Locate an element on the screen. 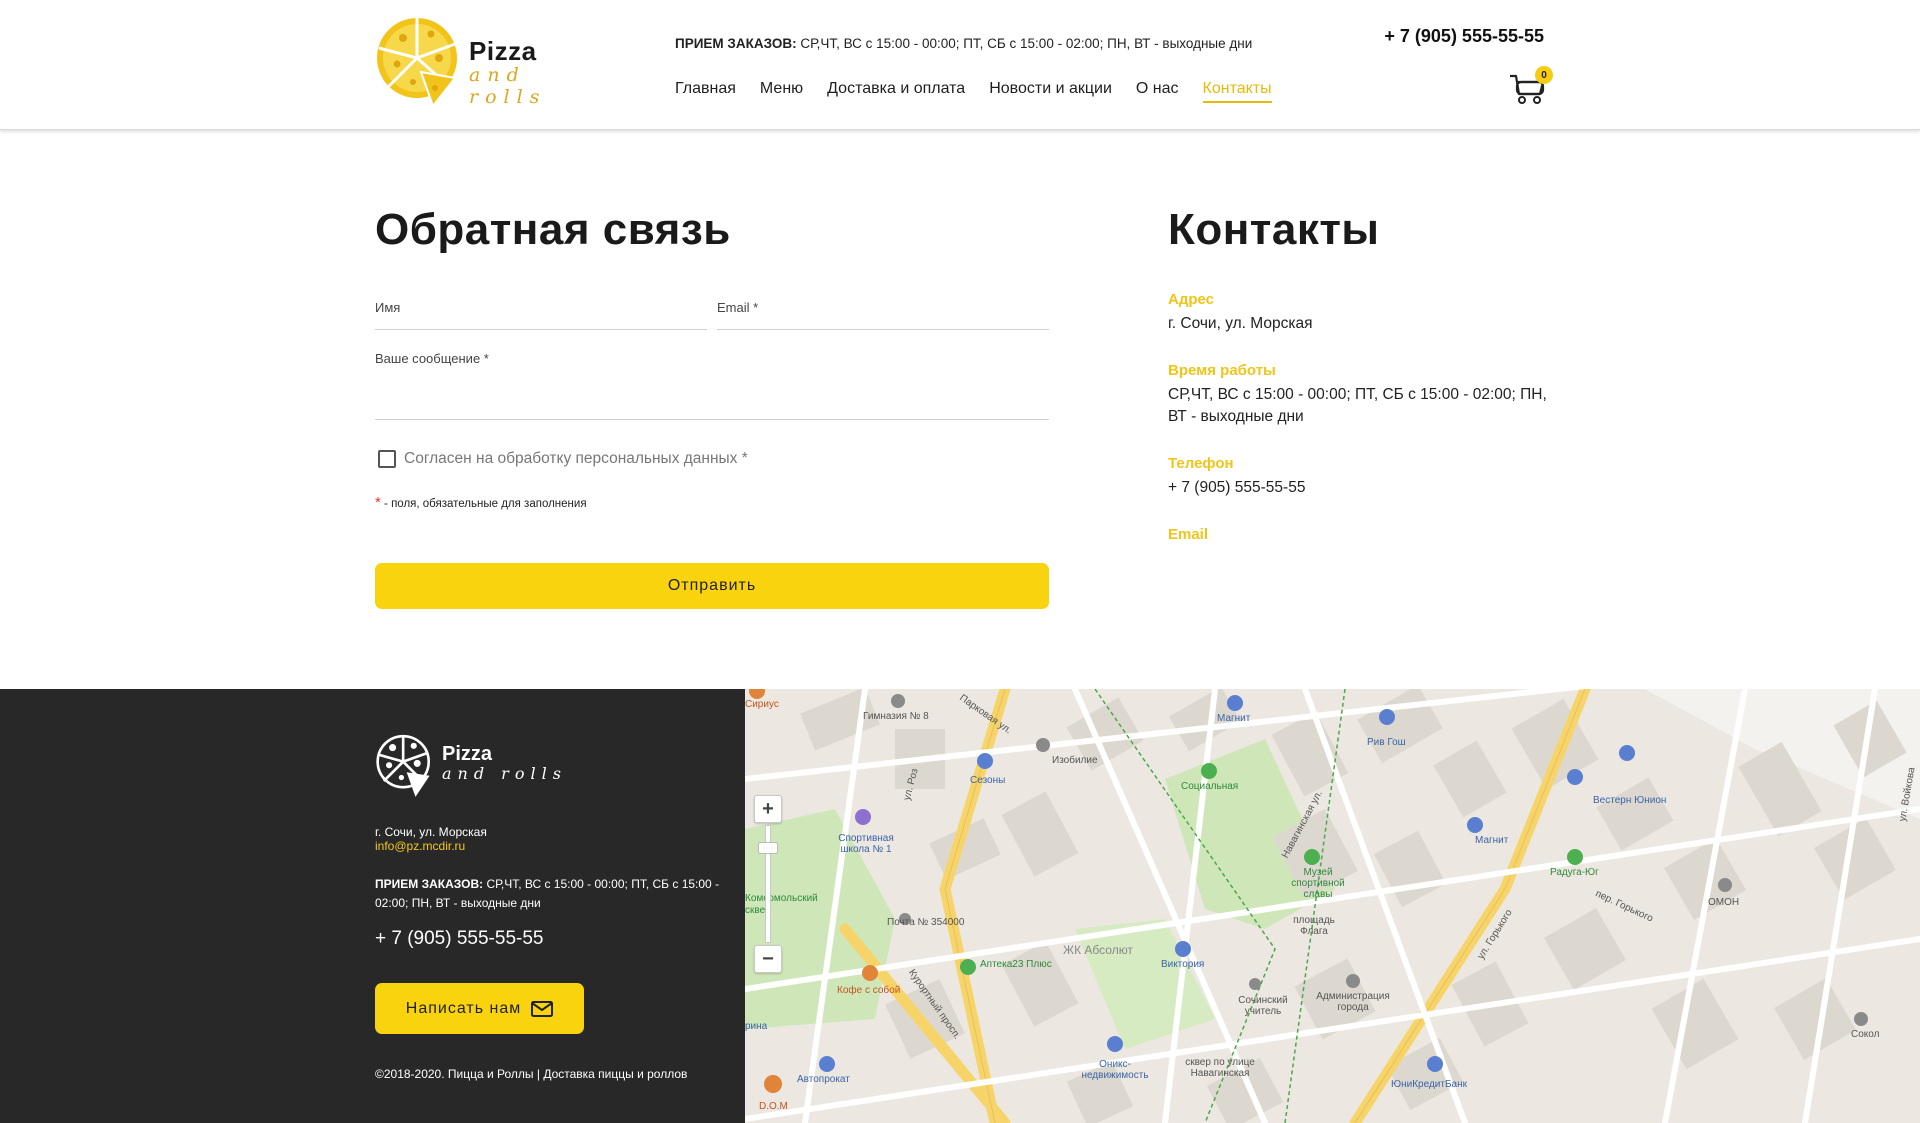  map-label: Сочинский учитель is located at coordinates (1263, 1006).